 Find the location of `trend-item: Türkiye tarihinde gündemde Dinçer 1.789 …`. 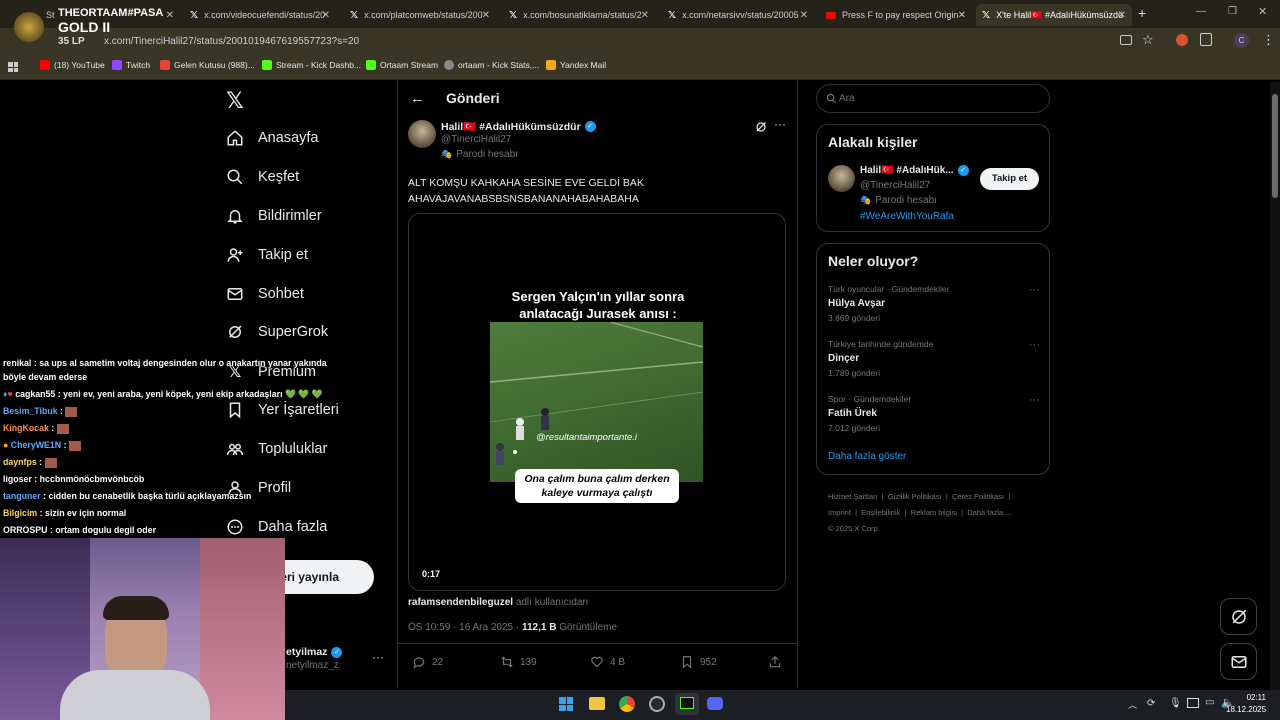

trend-item: Türkiye tarihinde gündemde Dinçer 1.789 … is located at coordinates (934, 358).